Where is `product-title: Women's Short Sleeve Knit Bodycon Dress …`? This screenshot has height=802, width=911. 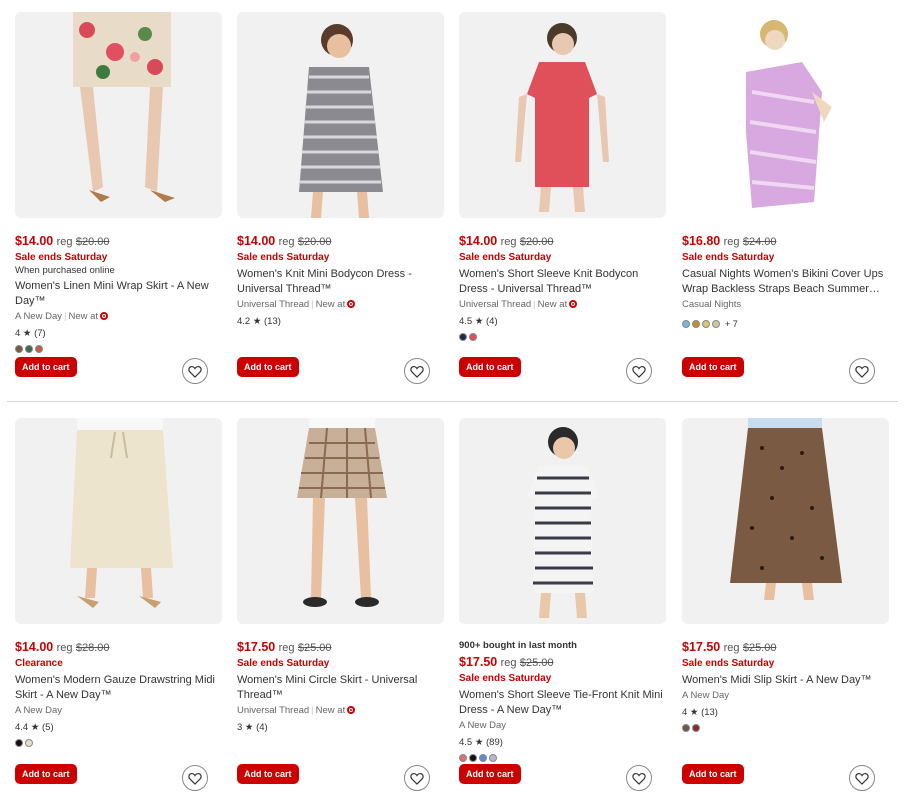 product-title: Women's Short Sleeve Knit Bodycon Dress … is located at coordinates (562, 282).